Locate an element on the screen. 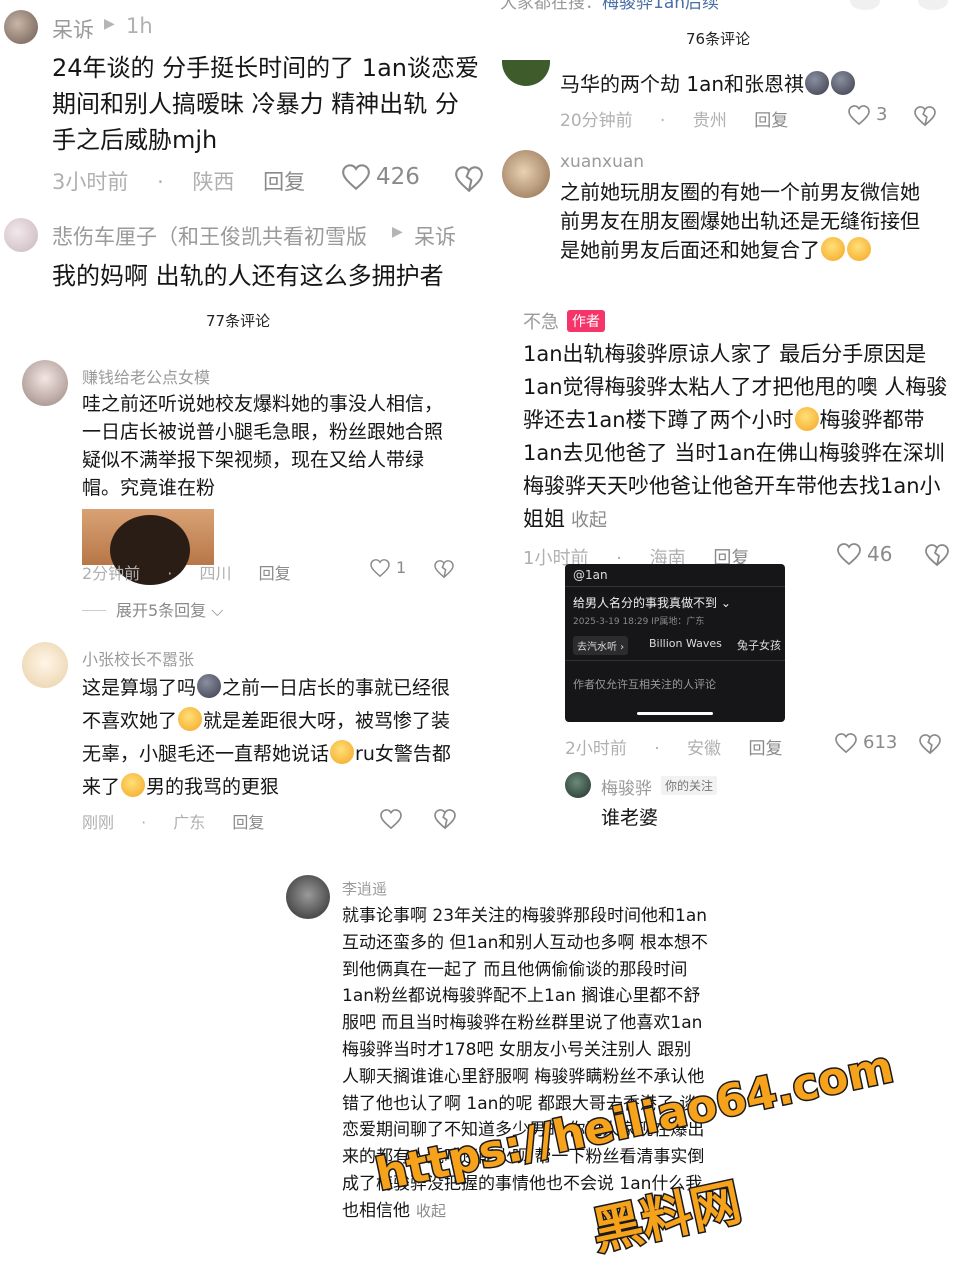  comment-meta: 3小时前 · 陕西 回复 is located at coordinates (189, 181).